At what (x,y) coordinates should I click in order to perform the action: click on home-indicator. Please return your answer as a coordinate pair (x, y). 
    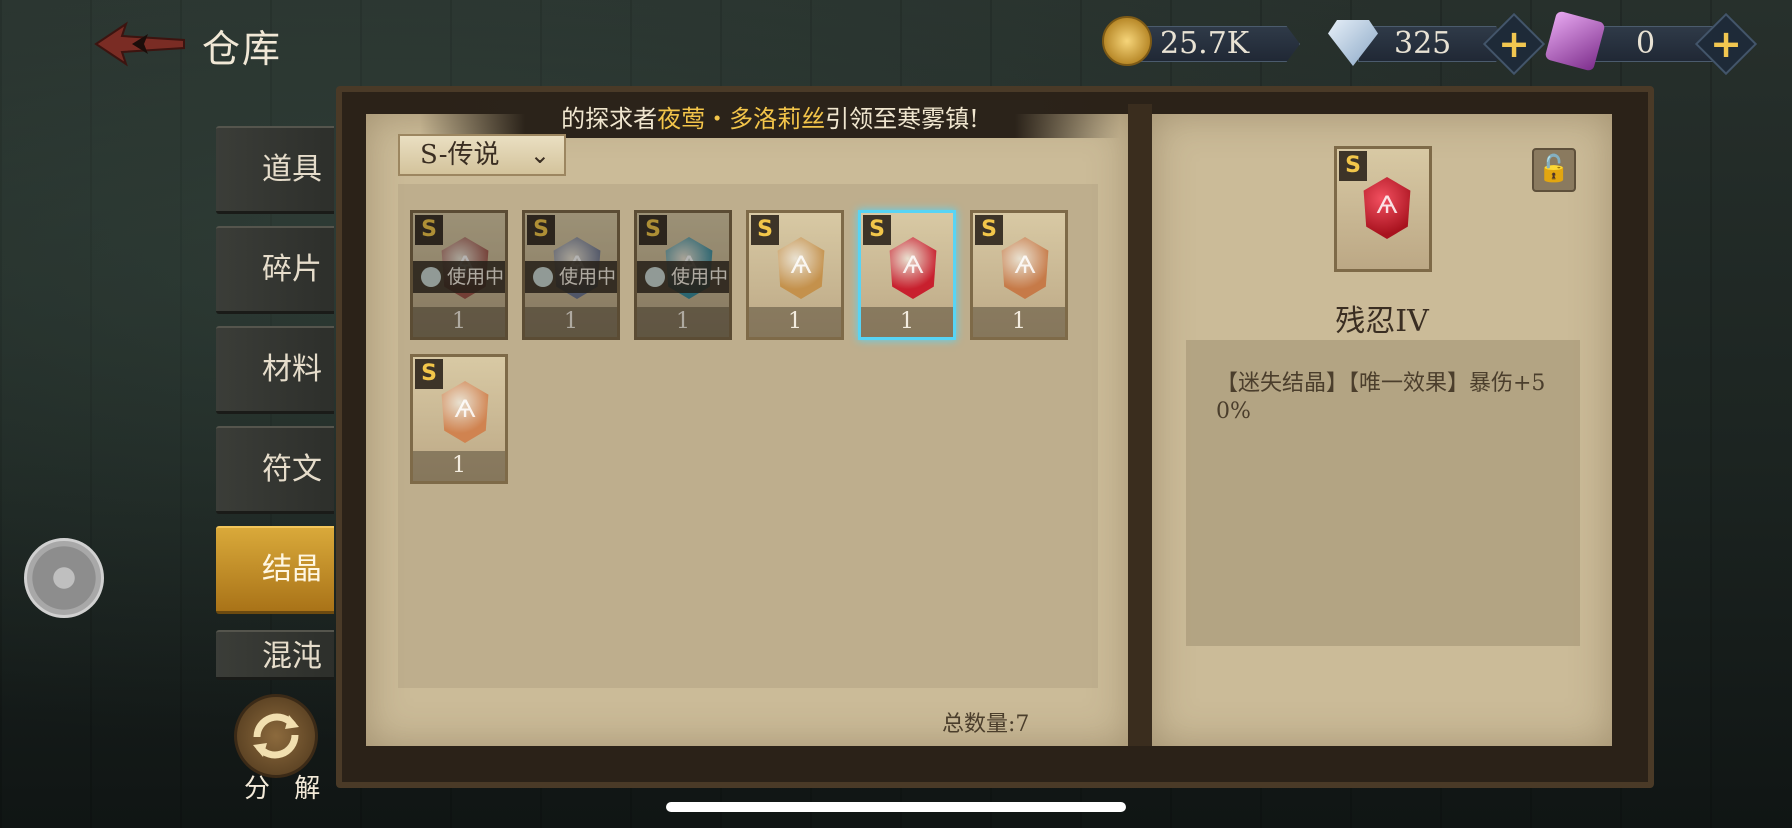
    Looking at the image, I should click on (896, 807).